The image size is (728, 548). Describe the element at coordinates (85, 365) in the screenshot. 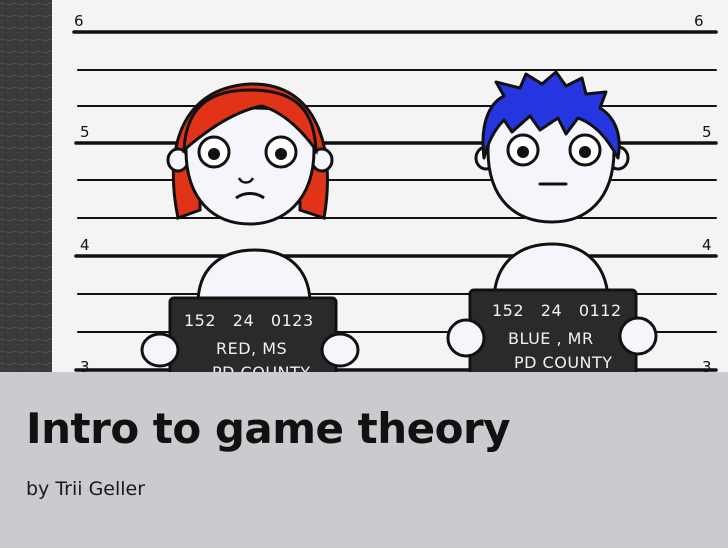

I see `height-mark-3-left: 3` at that location.